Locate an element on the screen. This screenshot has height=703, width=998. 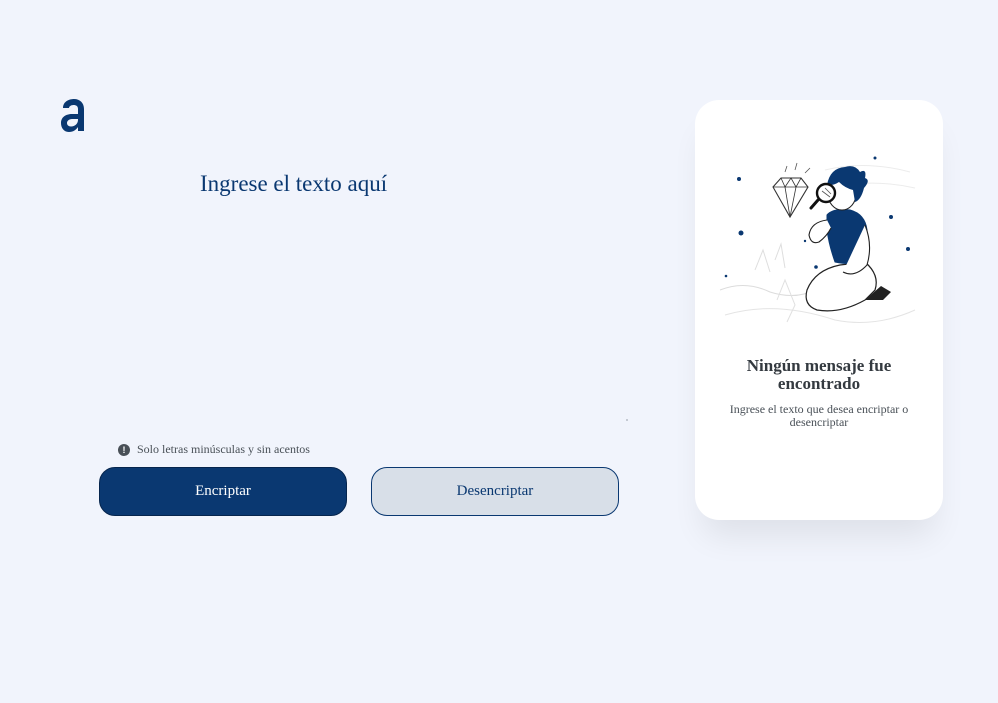
decrypt-button-label: Desencriptar is located at coordinates (495, 491).